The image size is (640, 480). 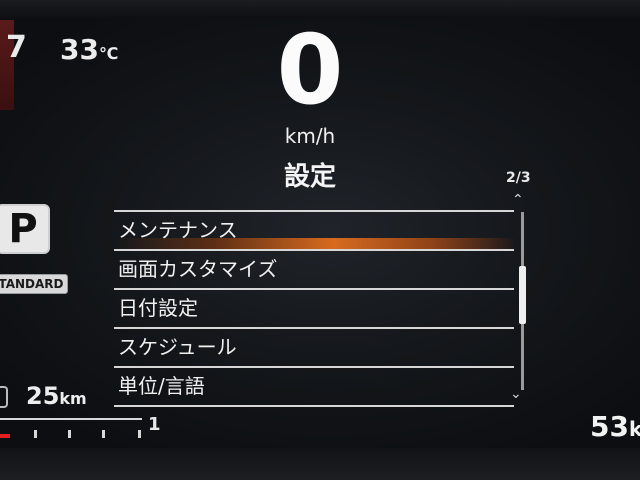 I want to click on speed-unit: km/h, so click(x=310, y=136).